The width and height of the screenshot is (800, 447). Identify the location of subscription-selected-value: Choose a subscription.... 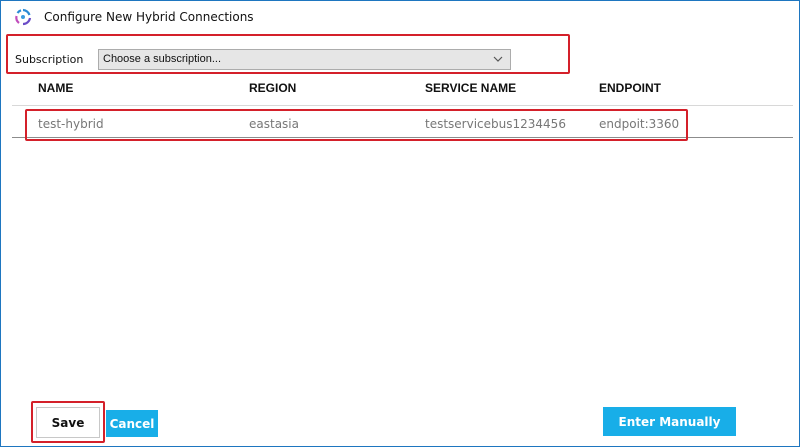
(162, 59).